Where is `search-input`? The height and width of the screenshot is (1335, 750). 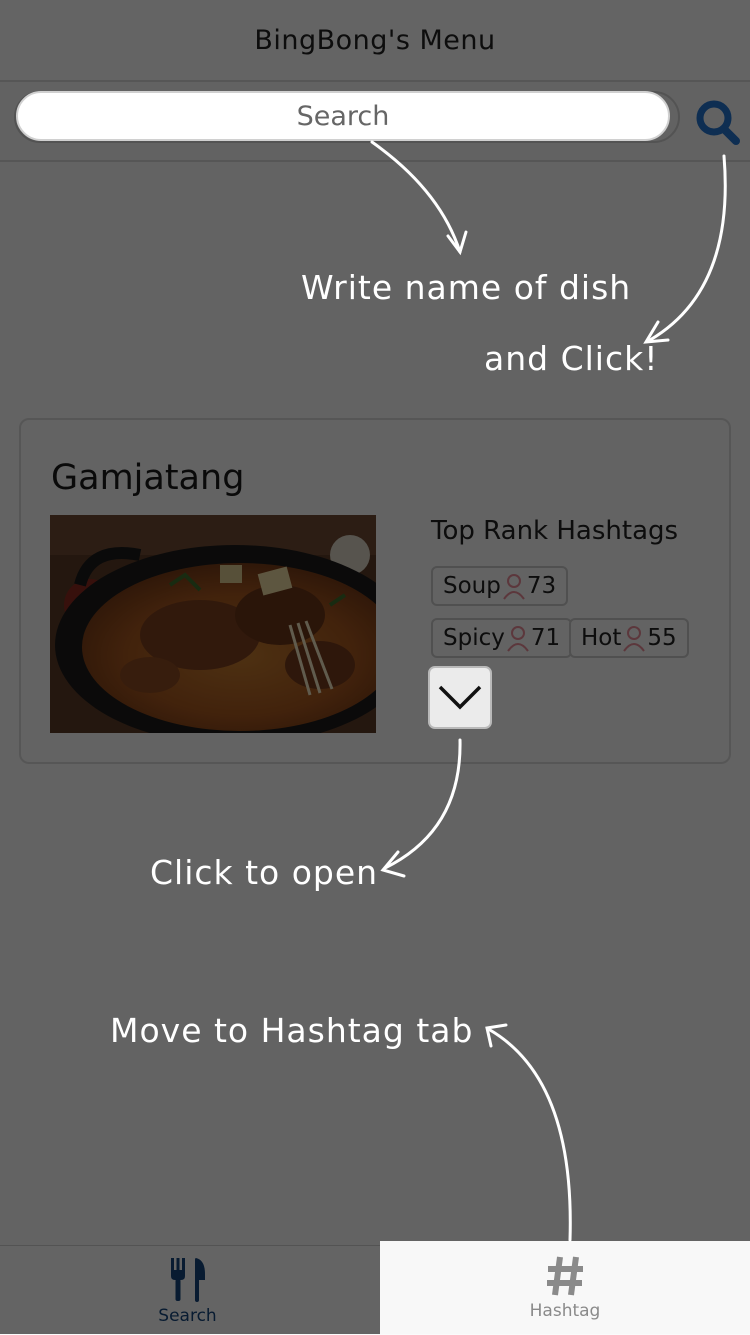
search-input is located at coordinates (343, 116).